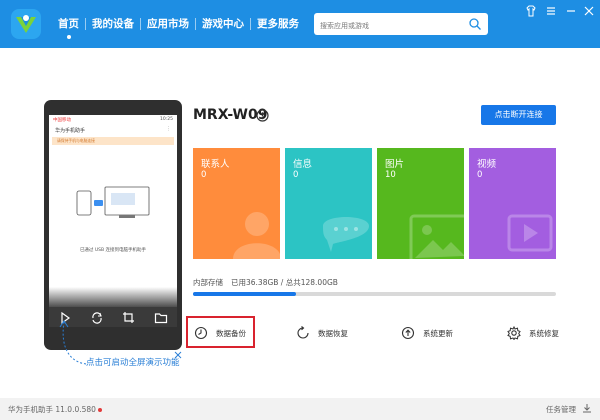  Describe the element at coordinates (113, 120) in the screenshot. I see `phone-status-bar: 中国移动 10:25` at that location.